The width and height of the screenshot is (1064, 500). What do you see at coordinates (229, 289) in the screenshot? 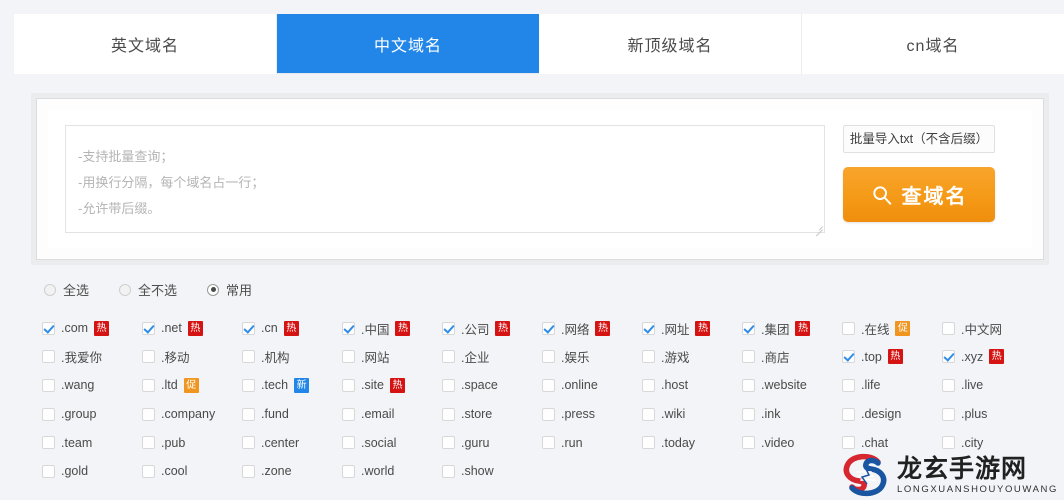
I see `select-mode-2: 常用` at bounding box center [229, 289].